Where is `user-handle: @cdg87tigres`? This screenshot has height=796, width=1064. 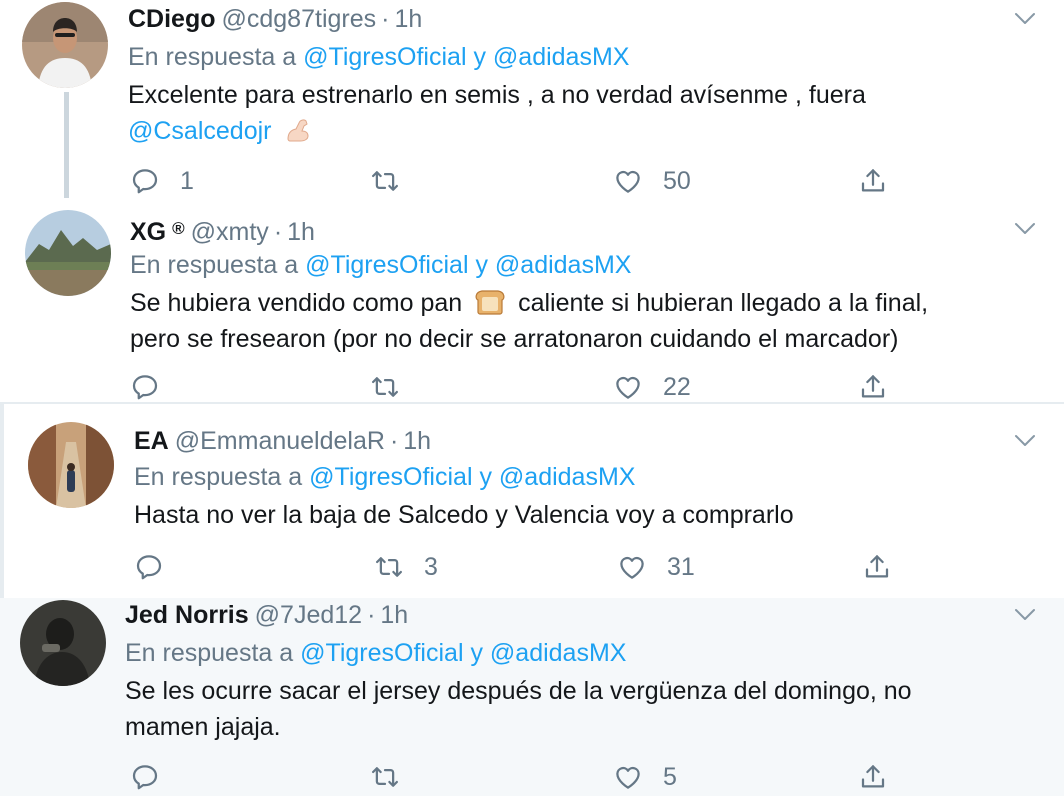
user-handle: @cdg87tigres is located at coordinates (299, 19).